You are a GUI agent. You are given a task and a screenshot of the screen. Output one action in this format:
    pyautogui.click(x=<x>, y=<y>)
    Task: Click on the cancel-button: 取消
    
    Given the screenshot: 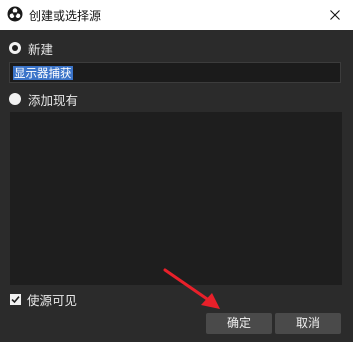 What is the action you would take?
    pyautogui.click(x=308, y=323)
    